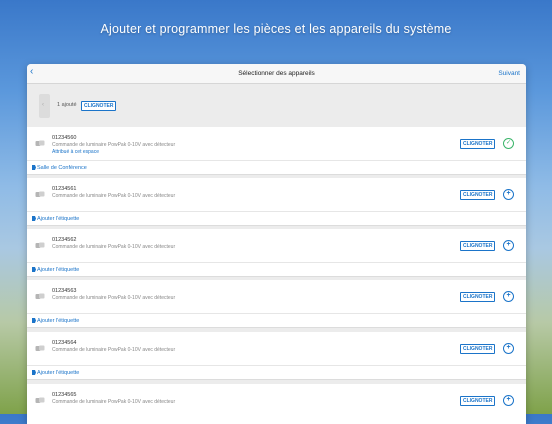 Image resolution: width=552 pixels, height=424 pixels. I want to click on navigation-bar: ‹ Sélectionner des appareils Suivant, so click(276, 74).